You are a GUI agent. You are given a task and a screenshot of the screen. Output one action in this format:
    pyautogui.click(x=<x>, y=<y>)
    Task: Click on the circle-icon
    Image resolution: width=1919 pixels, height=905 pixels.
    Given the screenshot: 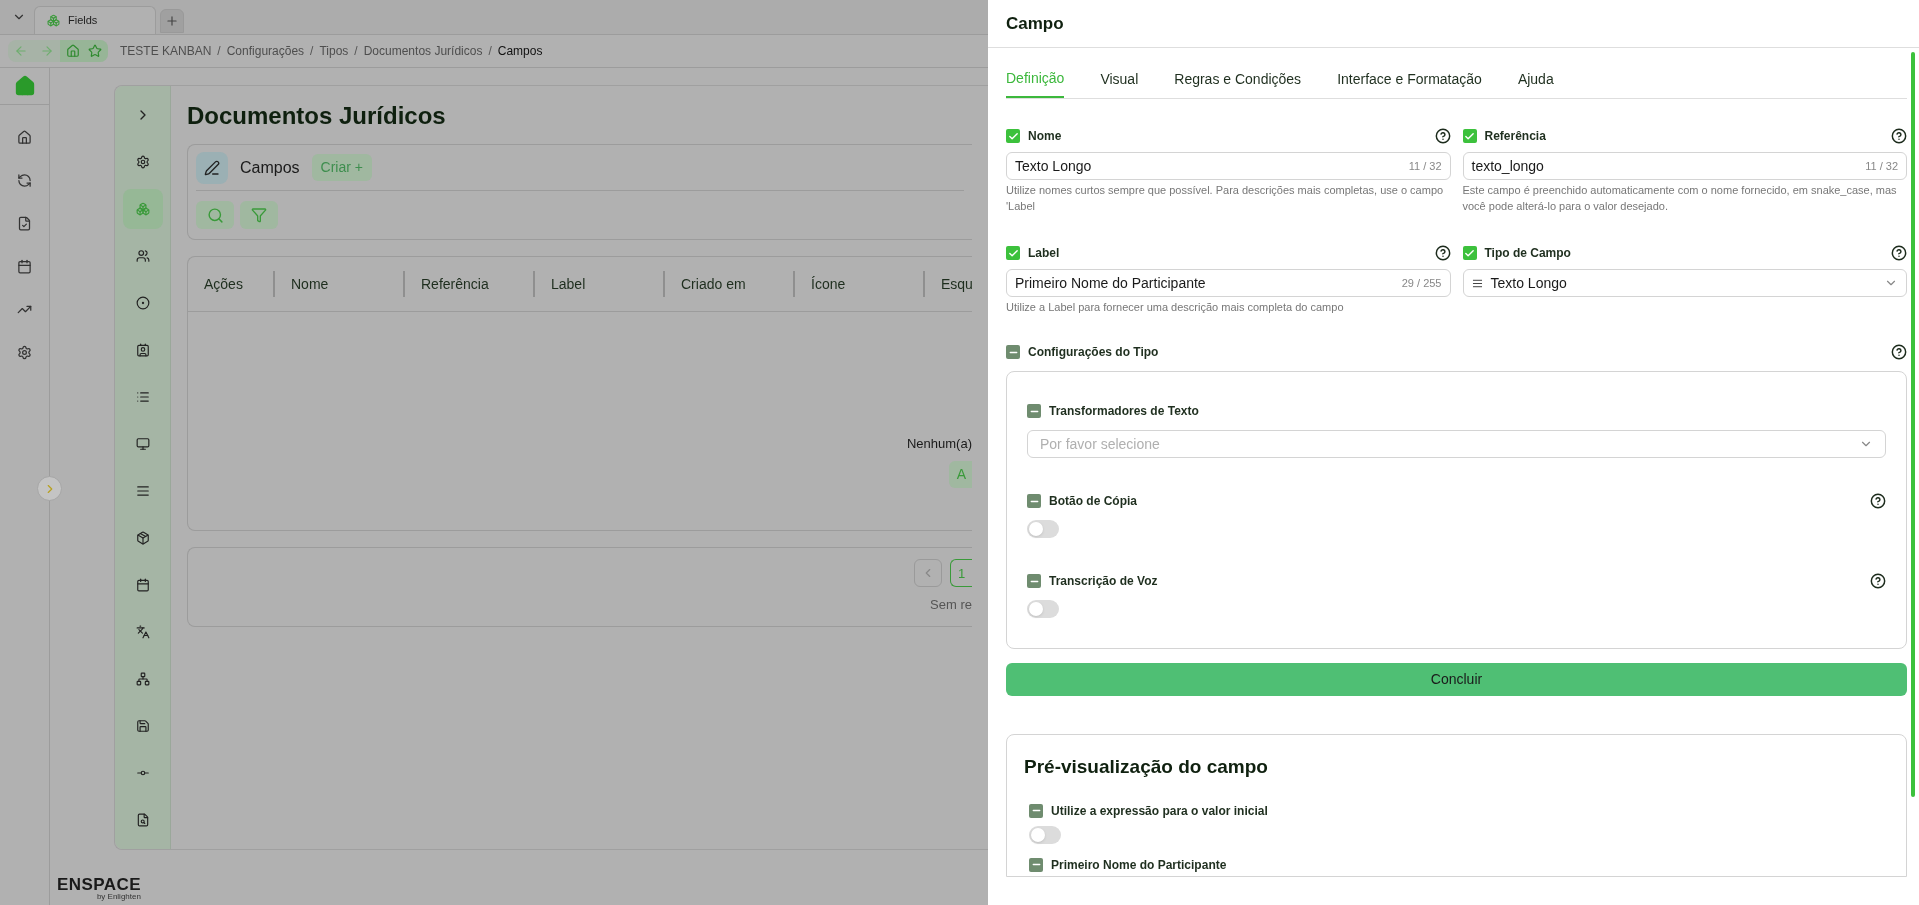 What is the action you would take?
    pyautogui.click(x=142, y=303)
    